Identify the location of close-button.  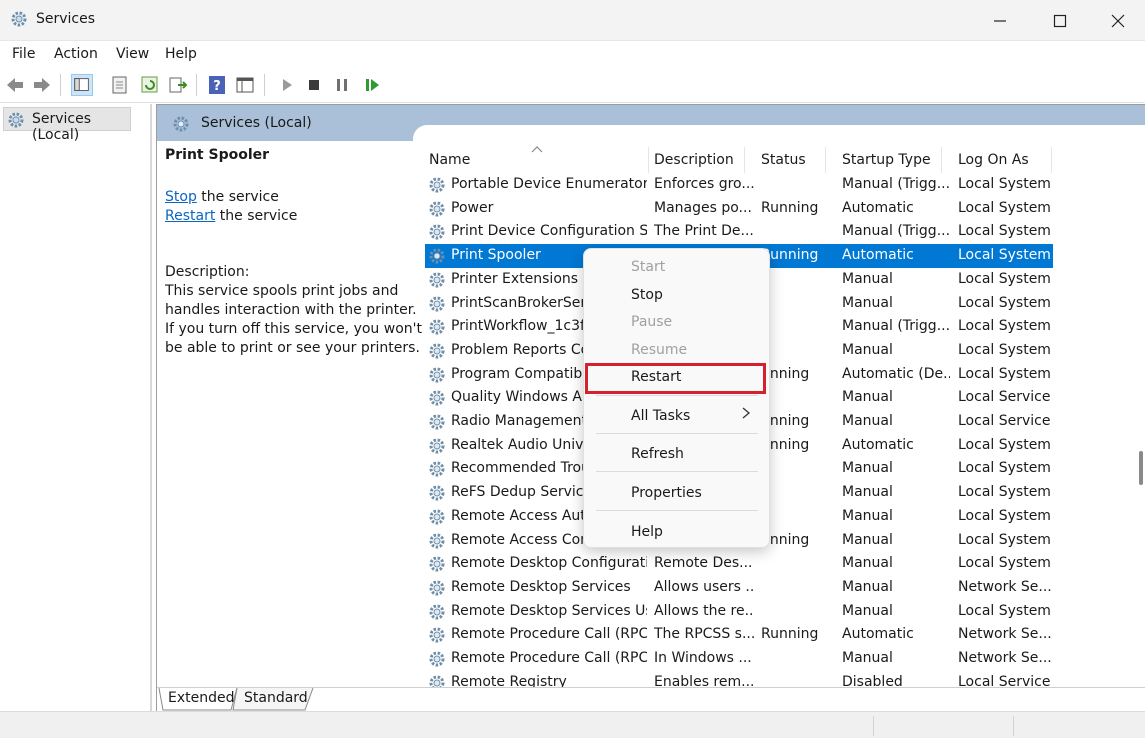
(1117, 20).